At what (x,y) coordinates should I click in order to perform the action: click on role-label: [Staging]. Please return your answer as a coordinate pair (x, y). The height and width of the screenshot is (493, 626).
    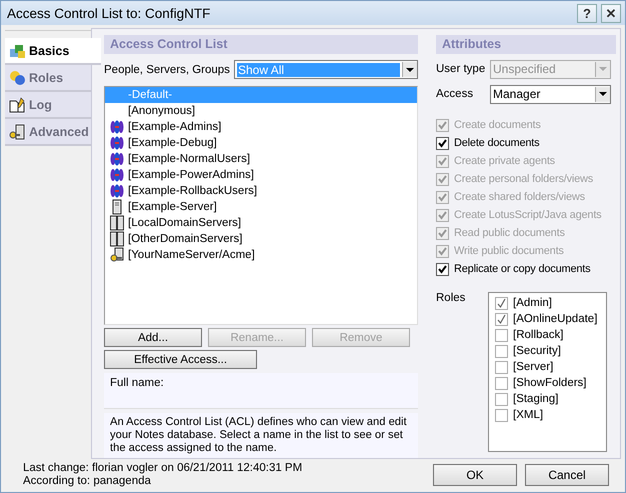
    Looking at the image, I should click on (535, 399).